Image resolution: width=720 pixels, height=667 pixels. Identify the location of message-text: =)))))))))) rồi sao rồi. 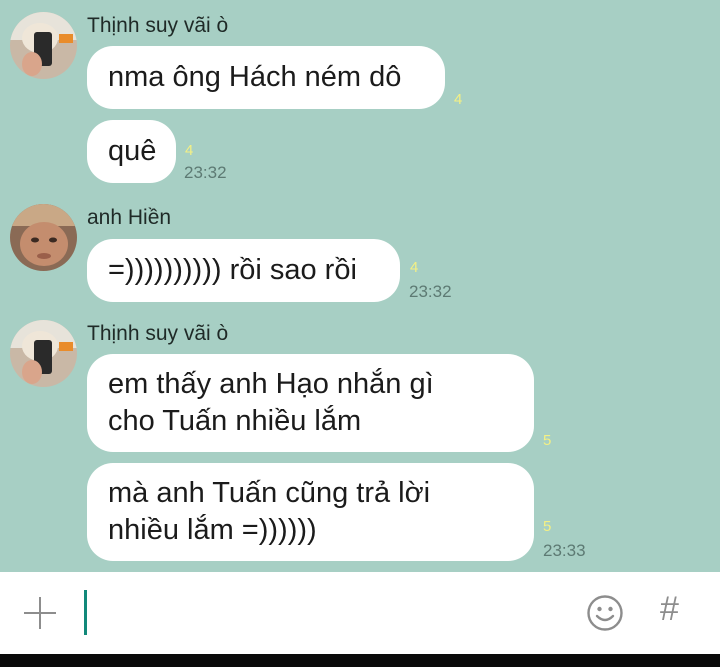
(232, 270).